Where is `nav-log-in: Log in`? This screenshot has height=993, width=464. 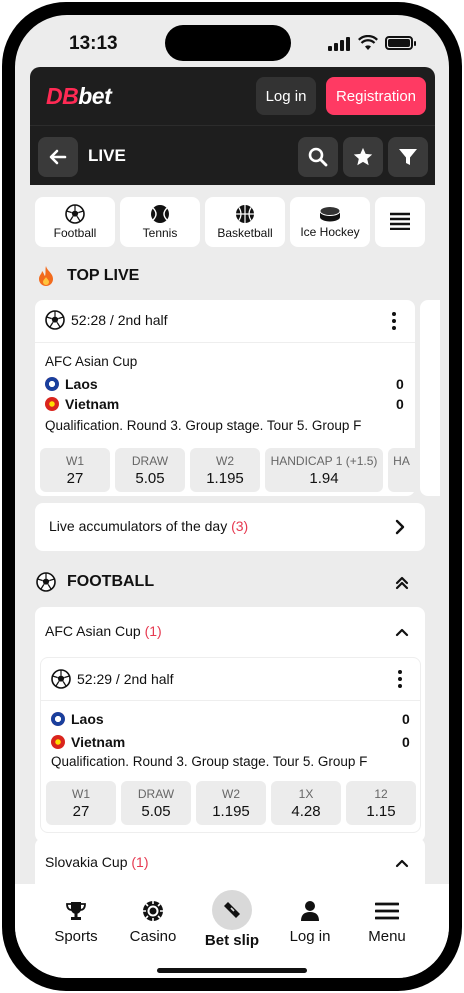 nav-log-in: Log in is located at coordinates (310, 921).